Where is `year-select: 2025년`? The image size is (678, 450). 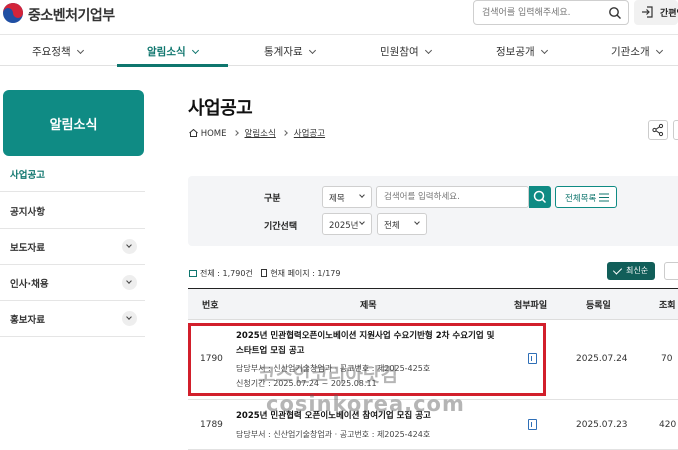
year-select: 2025년 is located at coordinates (347, 224).